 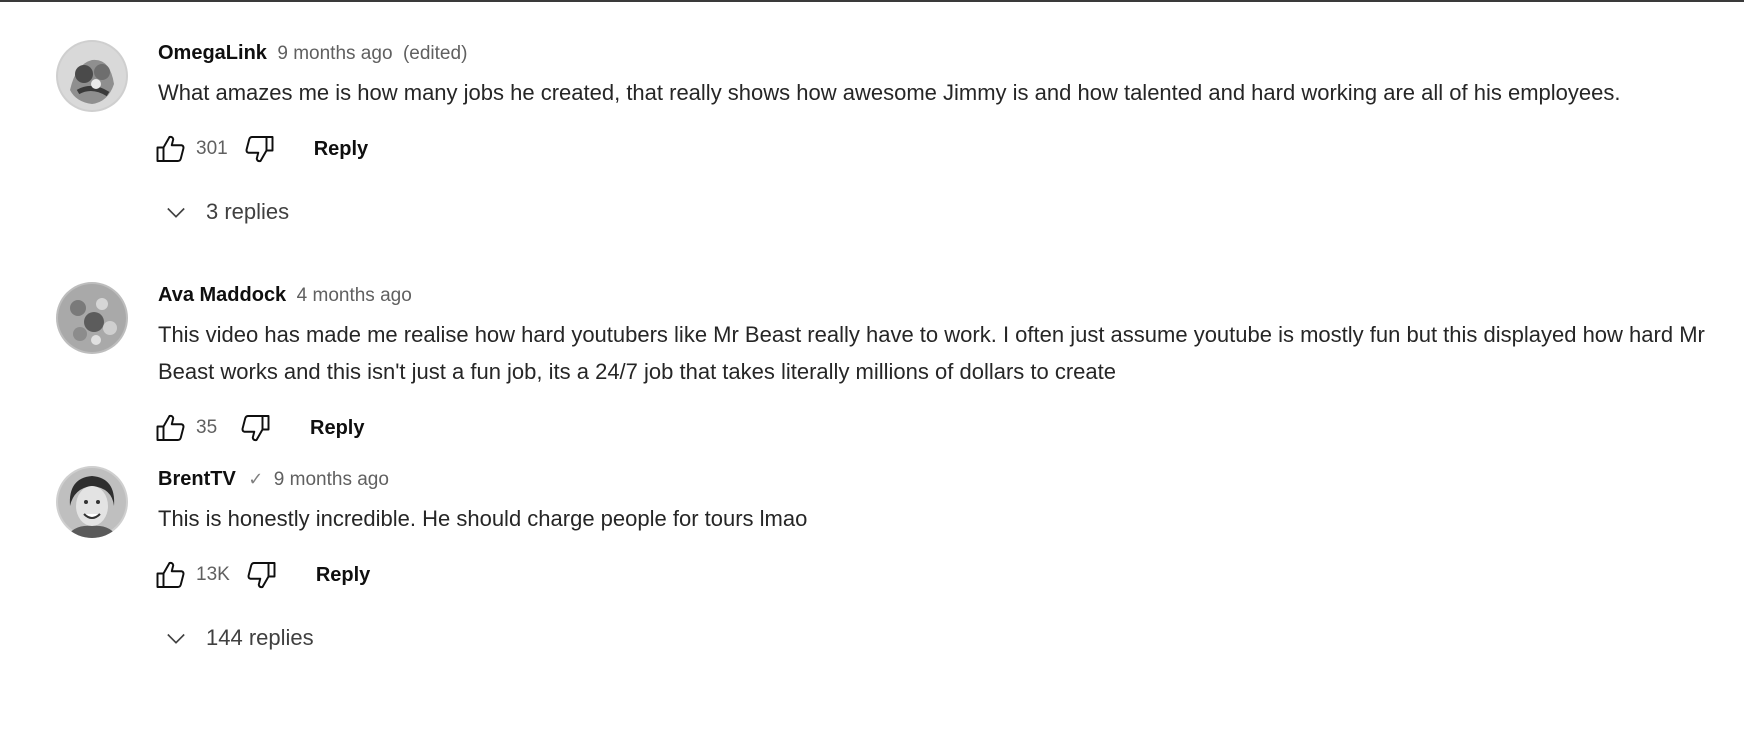 What do you see at coordinates (354, 295) in the screenshot?
I see `comment-timestamp: 4 months ago` at bounding box center [354, 295].